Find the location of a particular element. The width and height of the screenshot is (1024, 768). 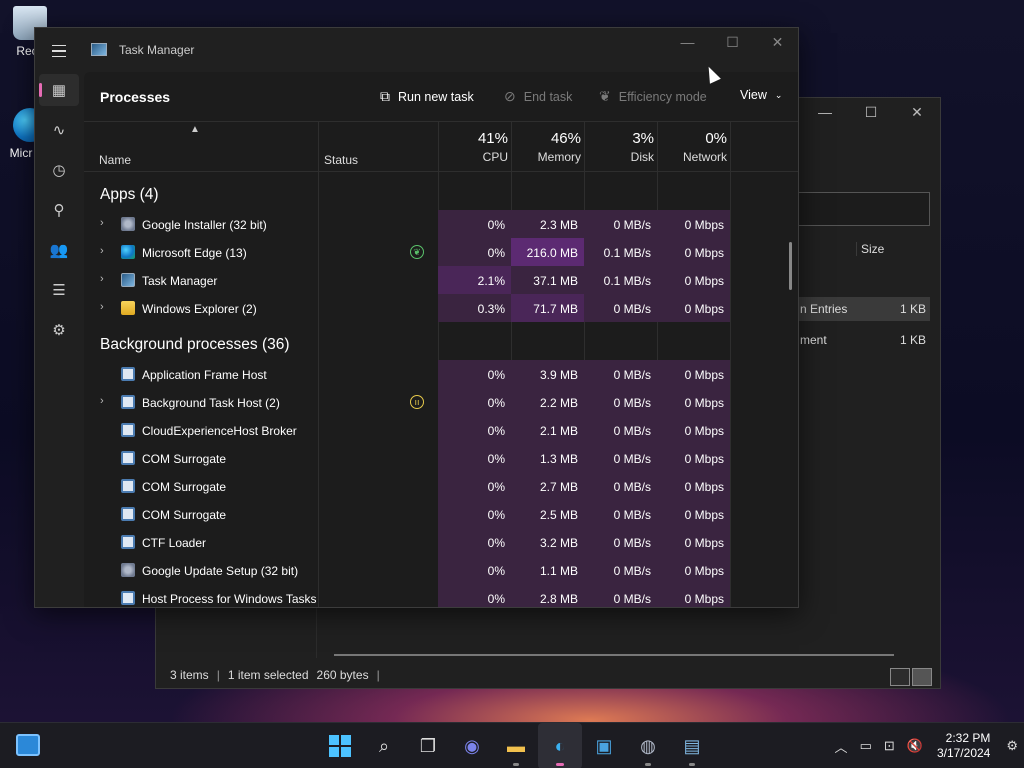

store-button: ▣ is located at coordinates (604, 745).